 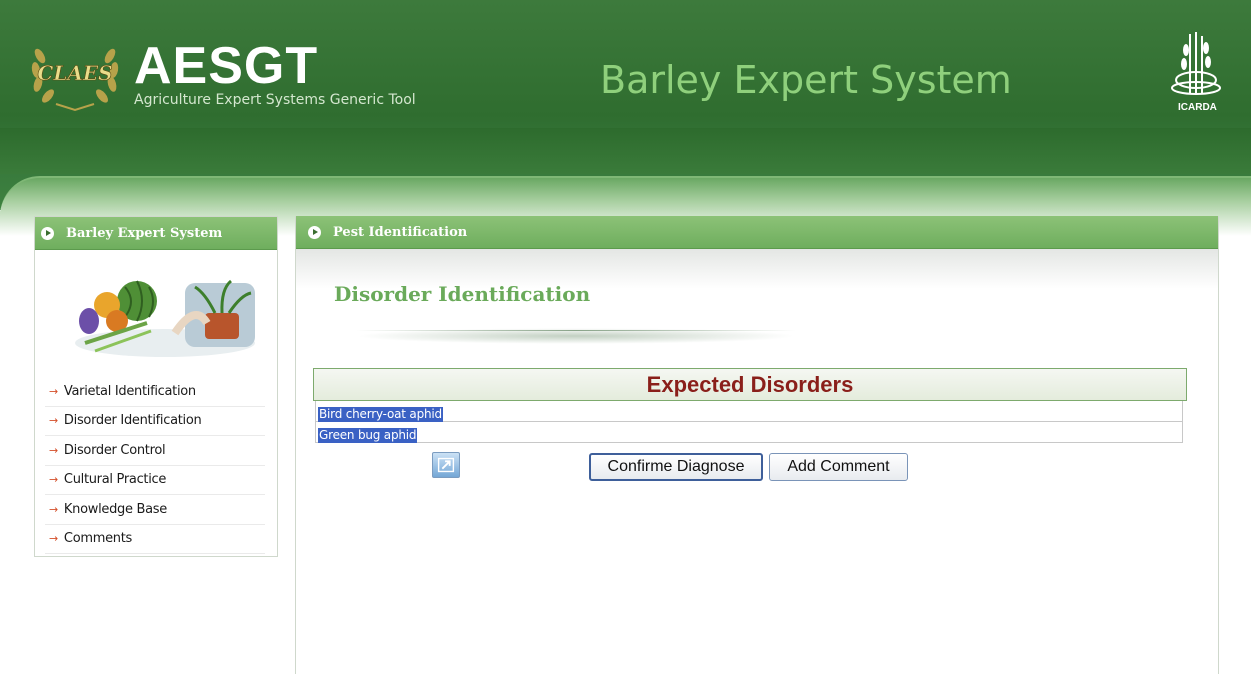 What do you see at coordinates (160, 318) in the screenshot?
I see `vegetables-illustration` at bounding box center [160, 318].